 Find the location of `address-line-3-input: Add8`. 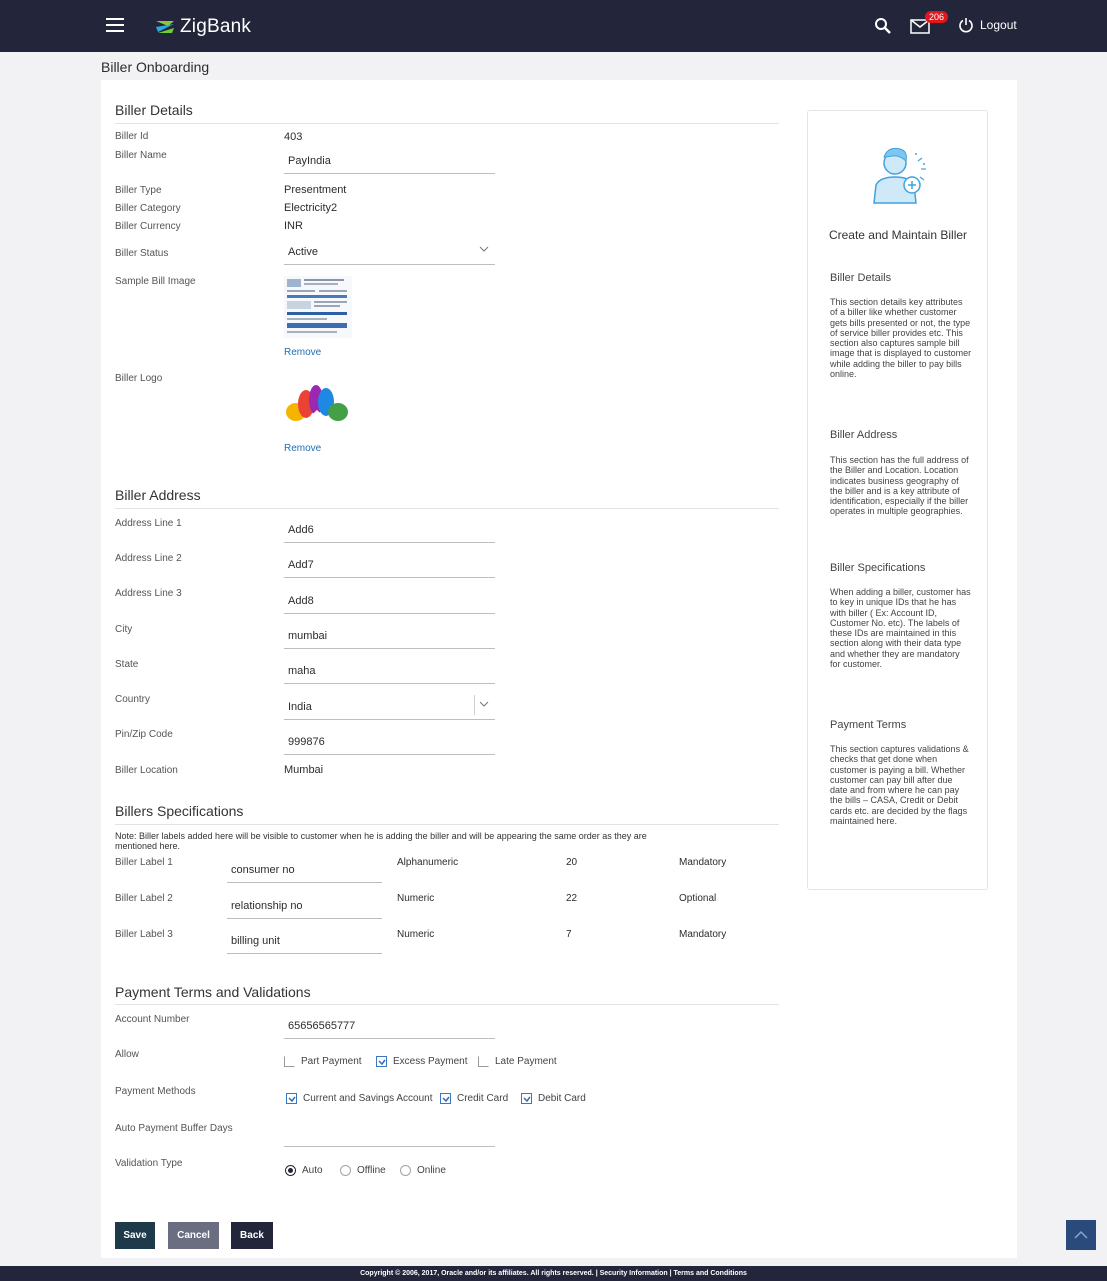

address-line-3-input: Add8 is located at coordinates (389, 600).